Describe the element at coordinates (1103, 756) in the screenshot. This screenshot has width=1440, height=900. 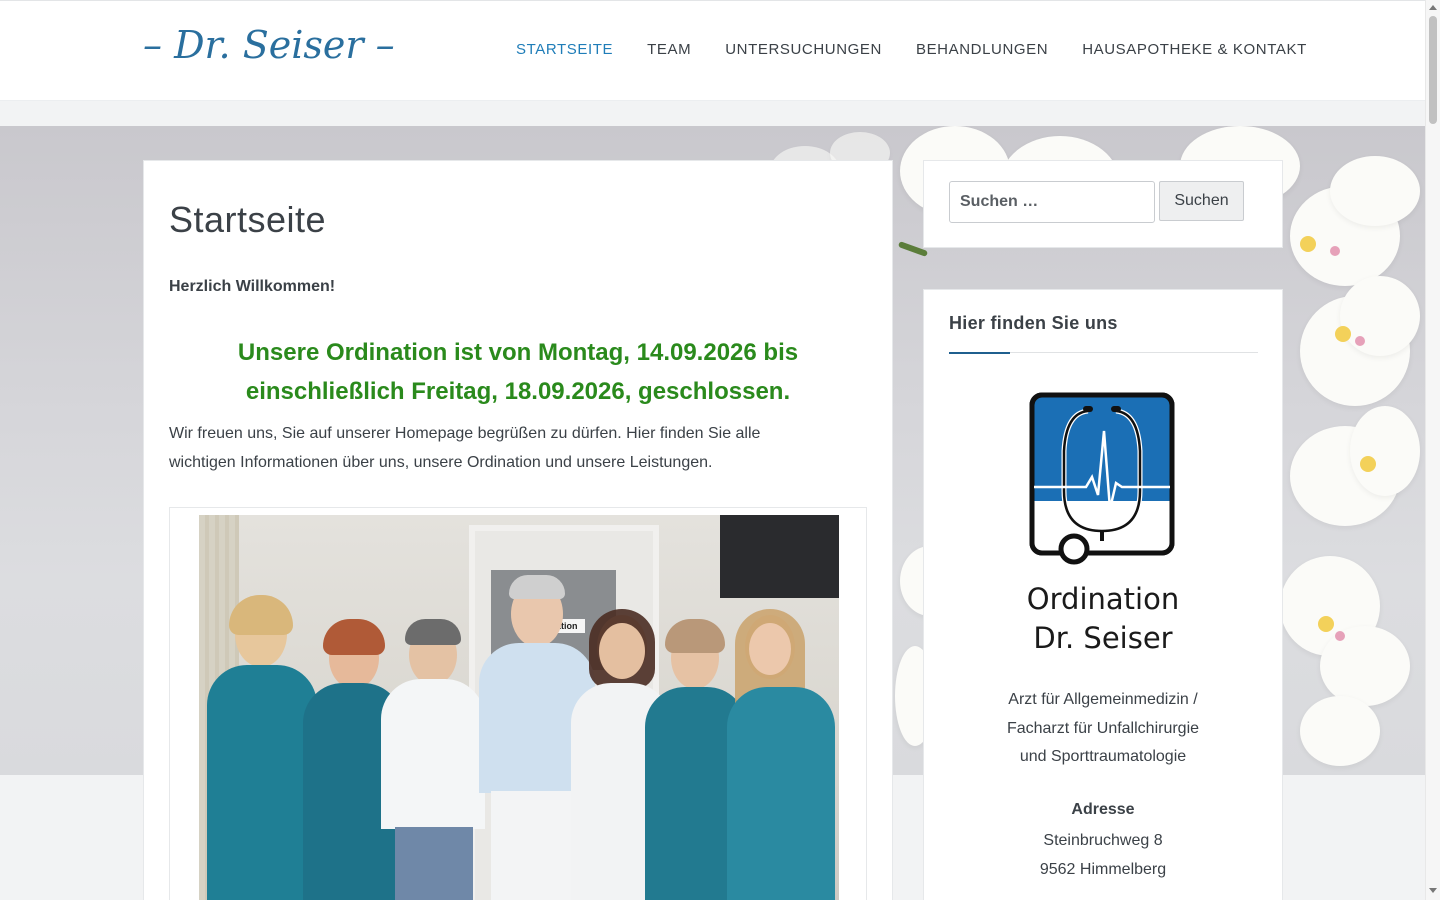
I see `specialty-line-3: und Sporttraumatologie` at that location.